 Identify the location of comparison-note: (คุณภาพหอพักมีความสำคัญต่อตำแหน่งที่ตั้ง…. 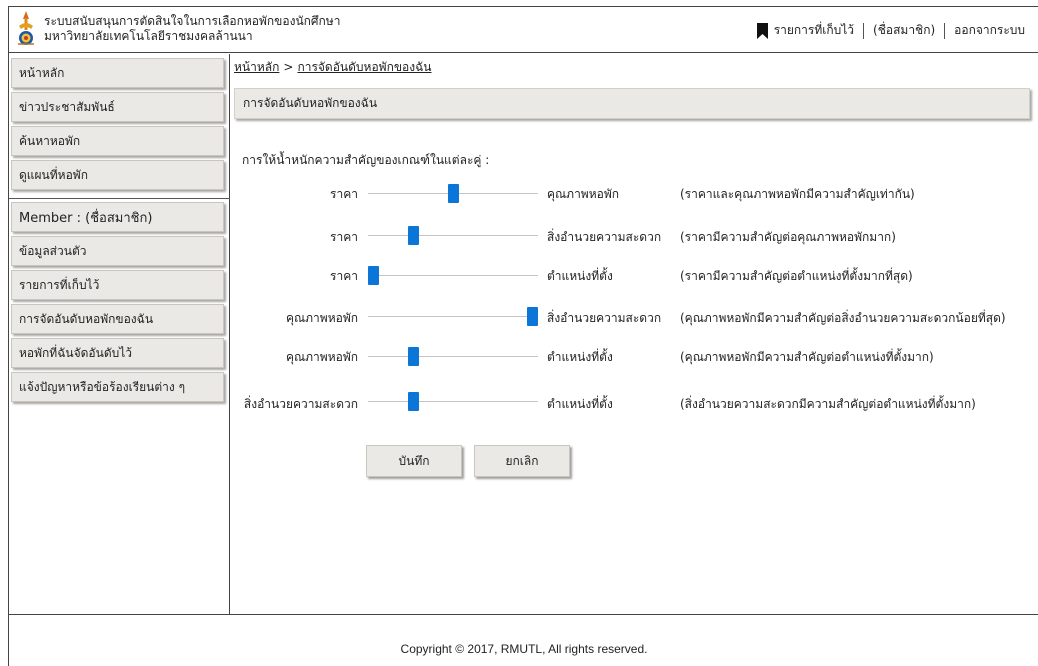
(807, 357).